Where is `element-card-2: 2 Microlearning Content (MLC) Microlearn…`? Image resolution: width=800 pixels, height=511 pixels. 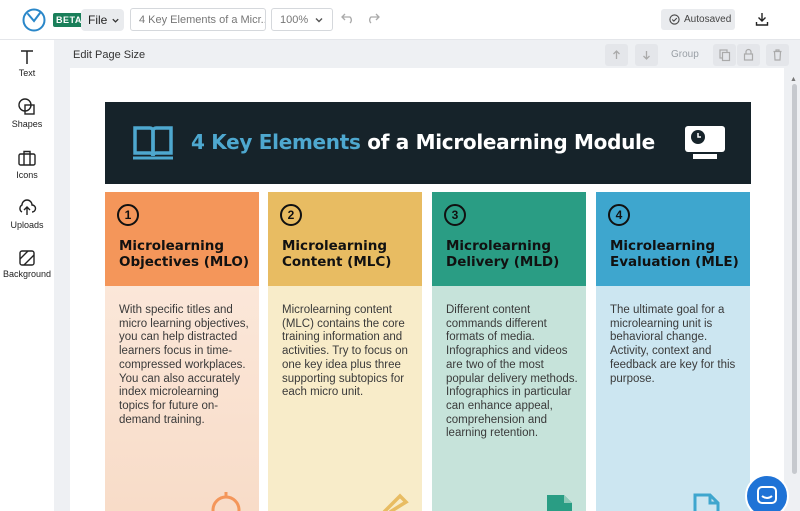 element-card-2: 2 Microlearning Content (MLC) Microlearn… is located at coordinates (345, 351).